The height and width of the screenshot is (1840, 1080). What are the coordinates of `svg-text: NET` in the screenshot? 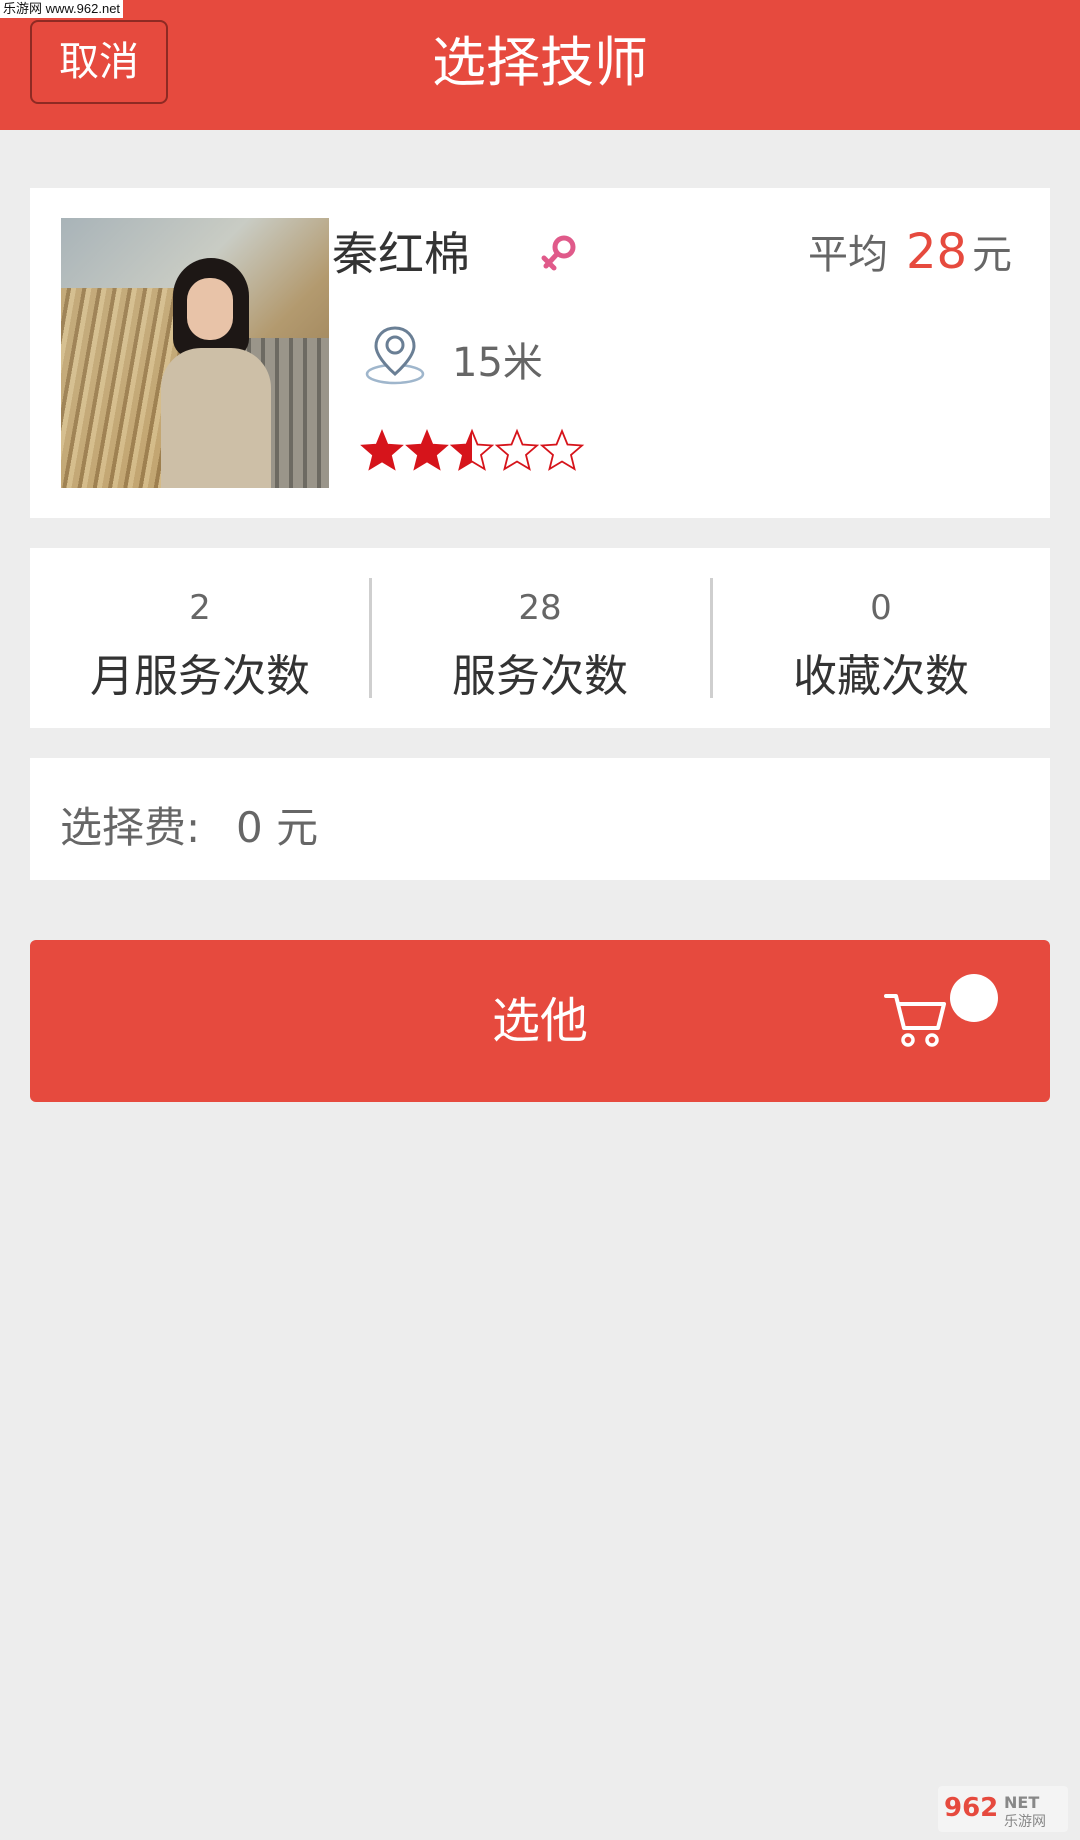 It's located at (1021, 1802).